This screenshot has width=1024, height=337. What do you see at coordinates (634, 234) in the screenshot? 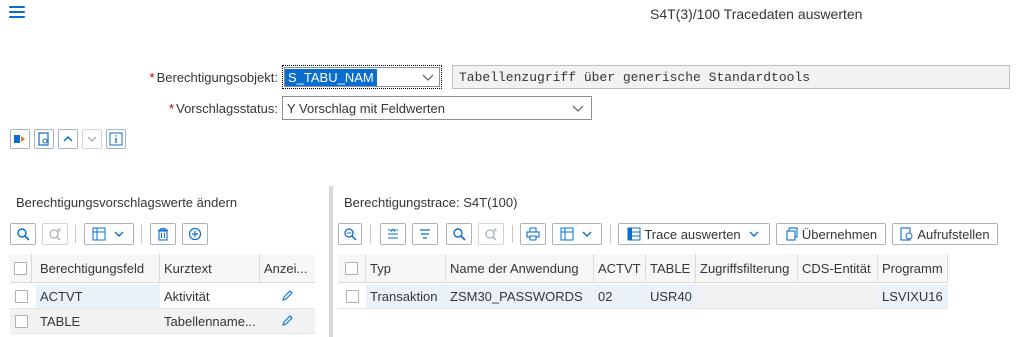
I see `table-icon` at bounding box center [634, 234].